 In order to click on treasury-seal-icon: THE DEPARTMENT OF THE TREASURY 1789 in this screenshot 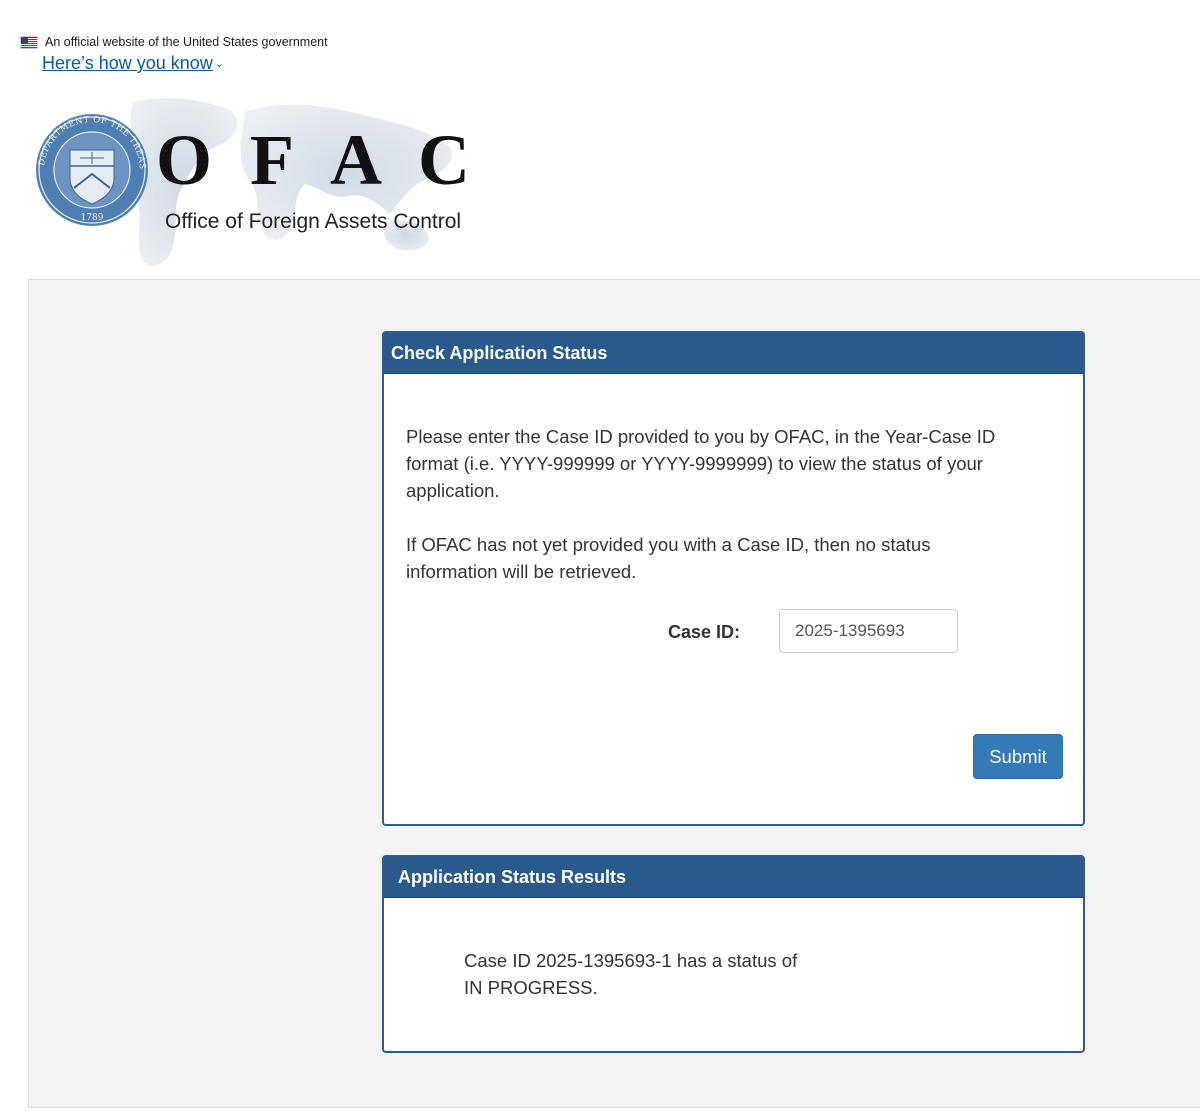, I will do `click(87, 155)`.